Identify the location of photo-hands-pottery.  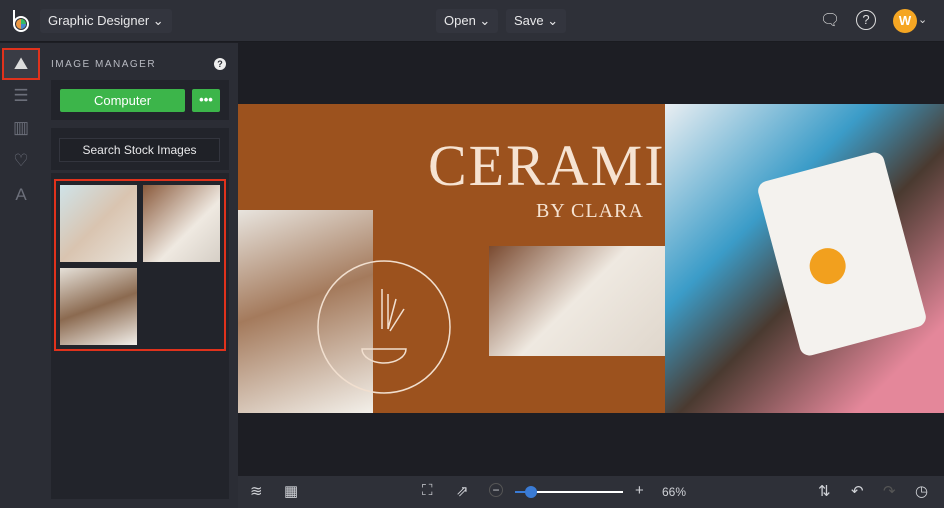
(590, 301).